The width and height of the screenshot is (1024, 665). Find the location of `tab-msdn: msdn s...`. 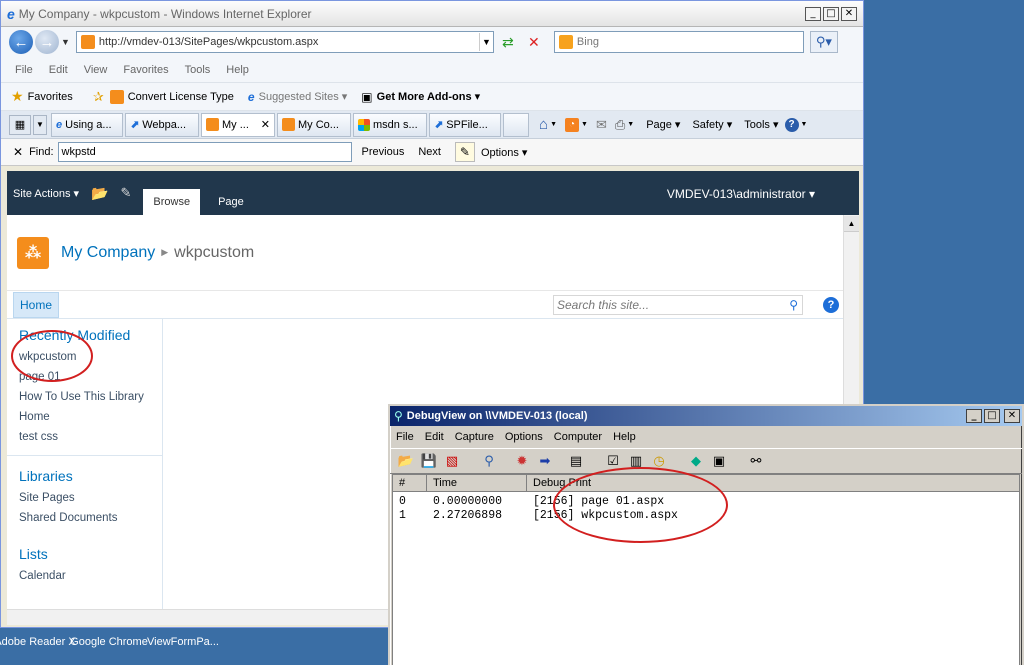

tab-msdn: msdn s... is located at coordinates (390, 124).